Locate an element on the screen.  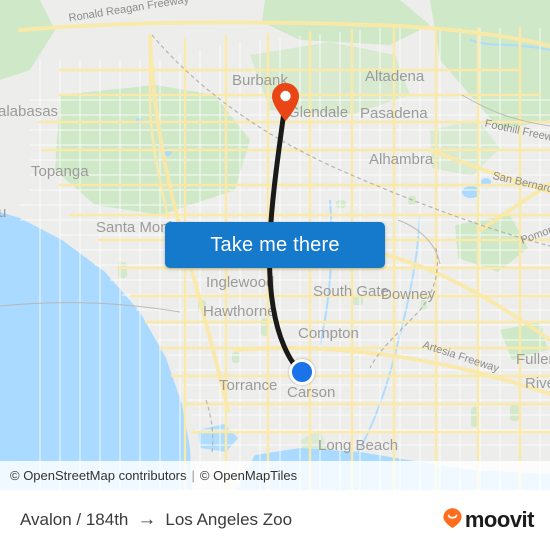
take-me-there-button: Take me there is located at coordinates (275, 245).